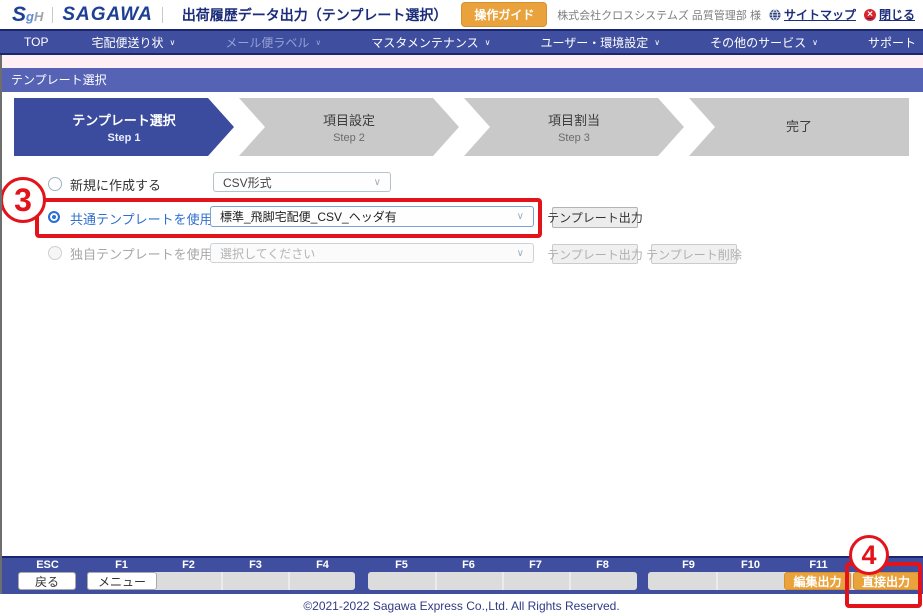  I want to click on close-icon: ×, so click(869, 14).